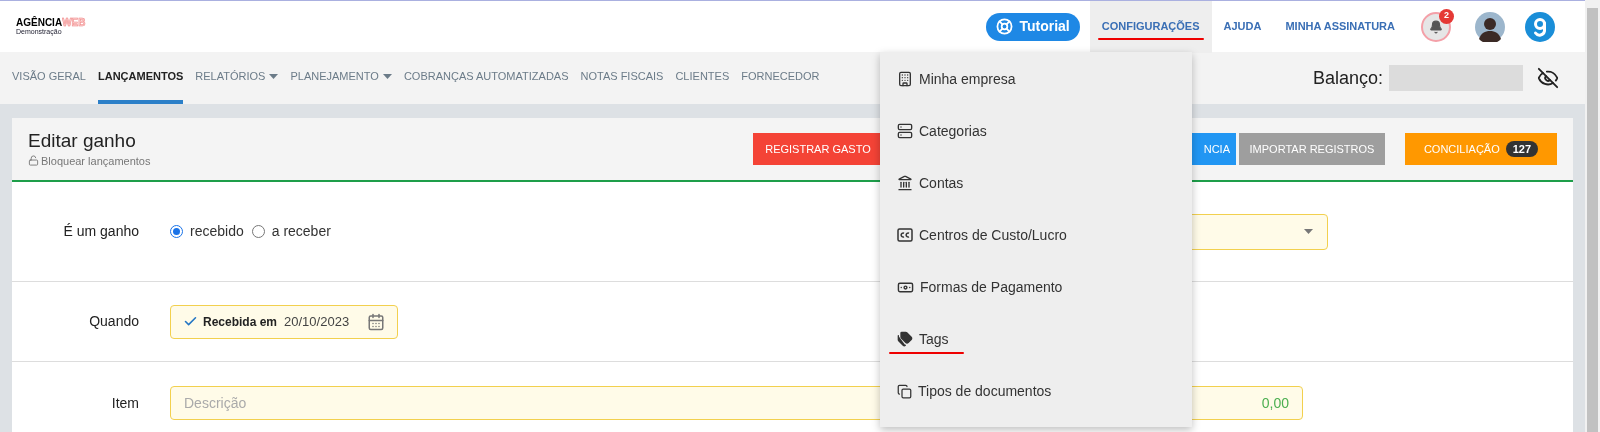 This screenshot has height=432, width=1600. What do you see at coordinates (124, 403) in the screenshot?
I see `field-label: Item` at bounding box center [124, 403].